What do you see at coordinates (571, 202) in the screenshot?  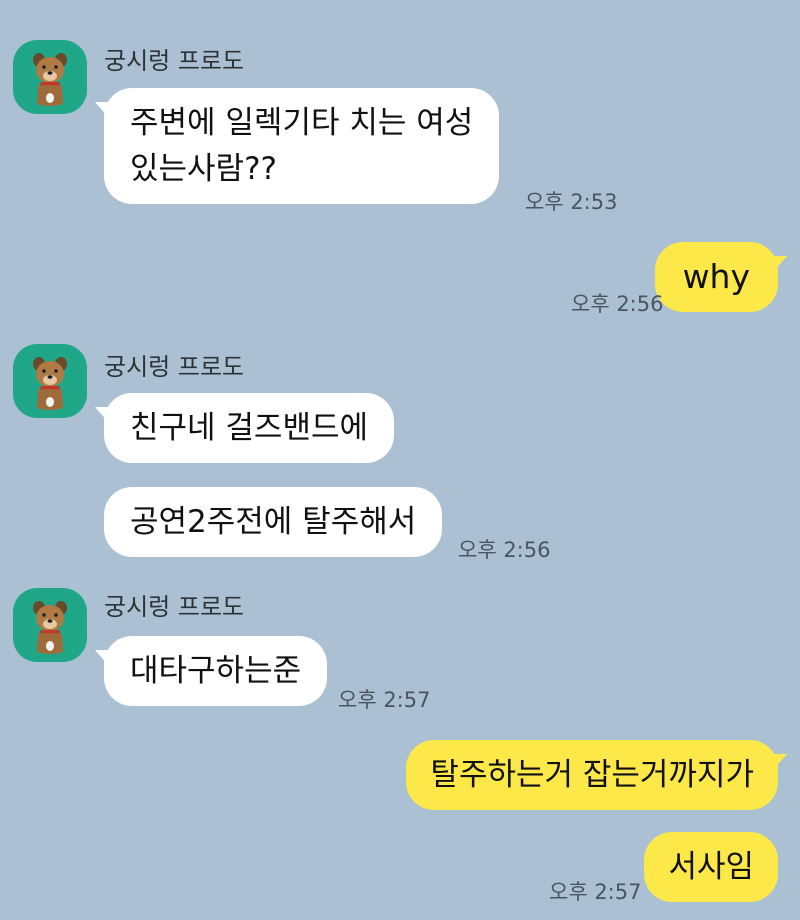 I see `message-timestamp: 오후 2:53` at bounding box center [571, 202].